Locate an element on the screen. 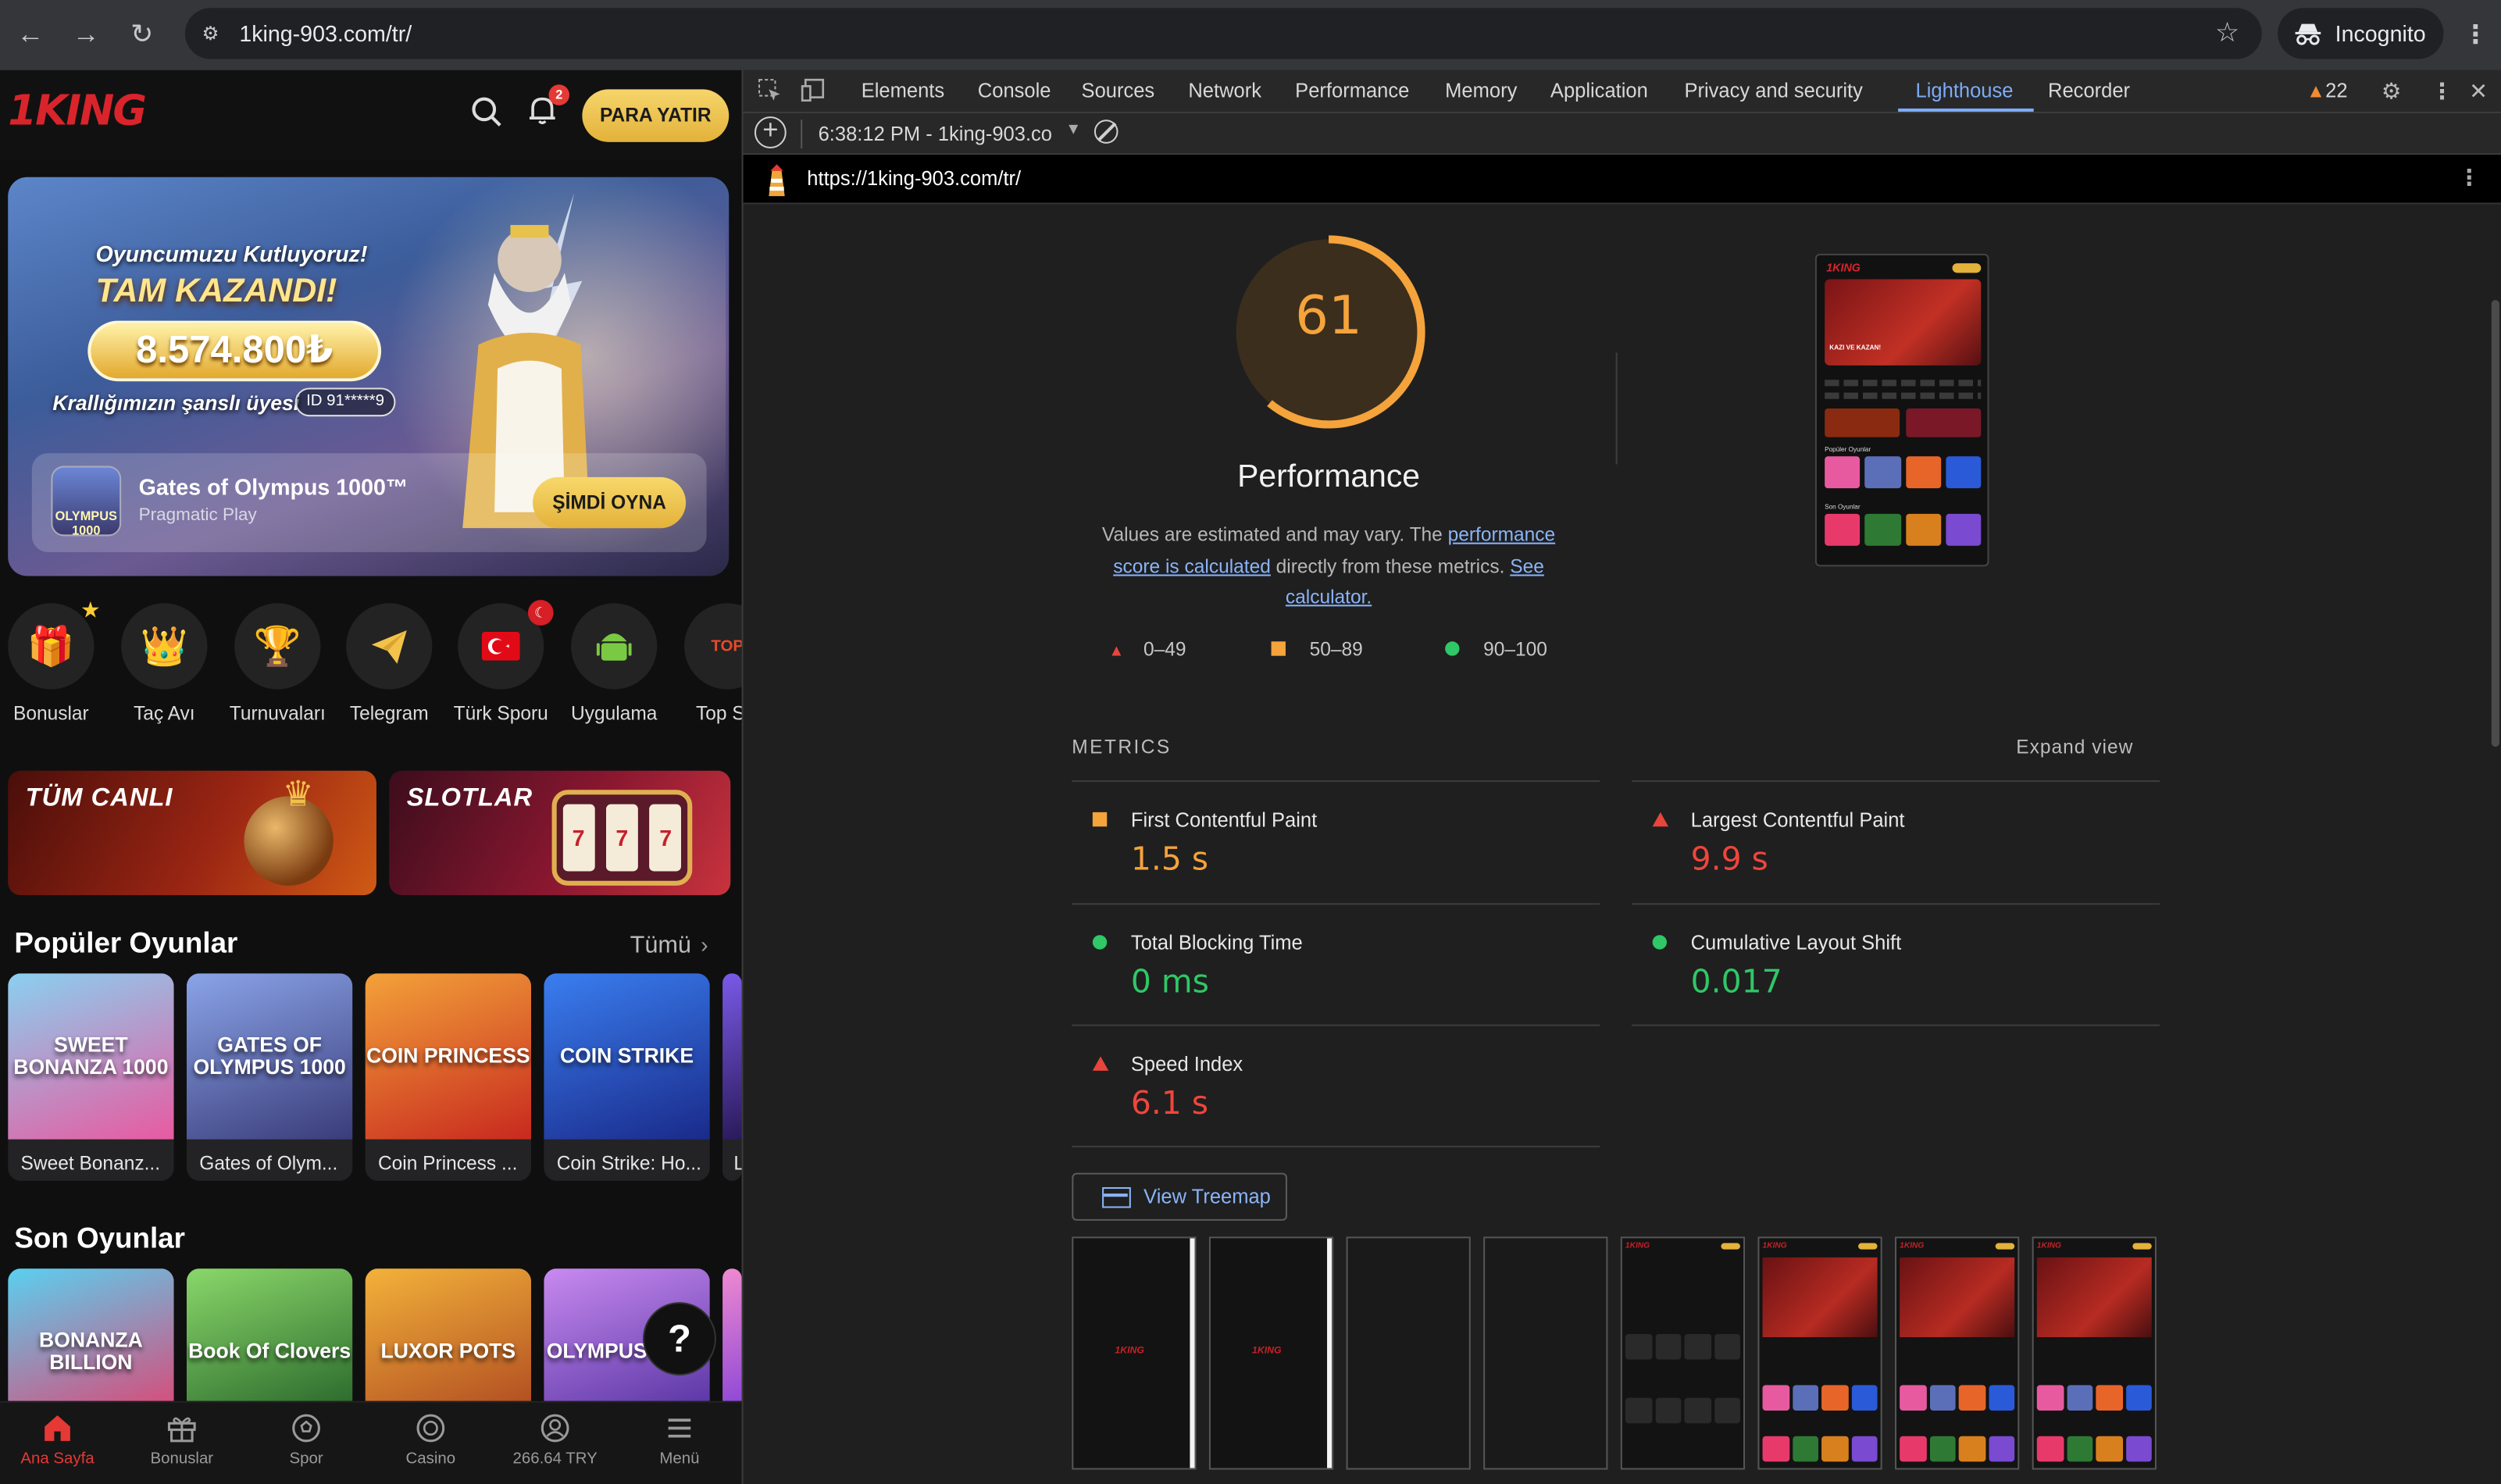 This screenshot has width=2501, height=1484. devtools-menu-icon: ⋮ is located at coordinates (2442, 91).